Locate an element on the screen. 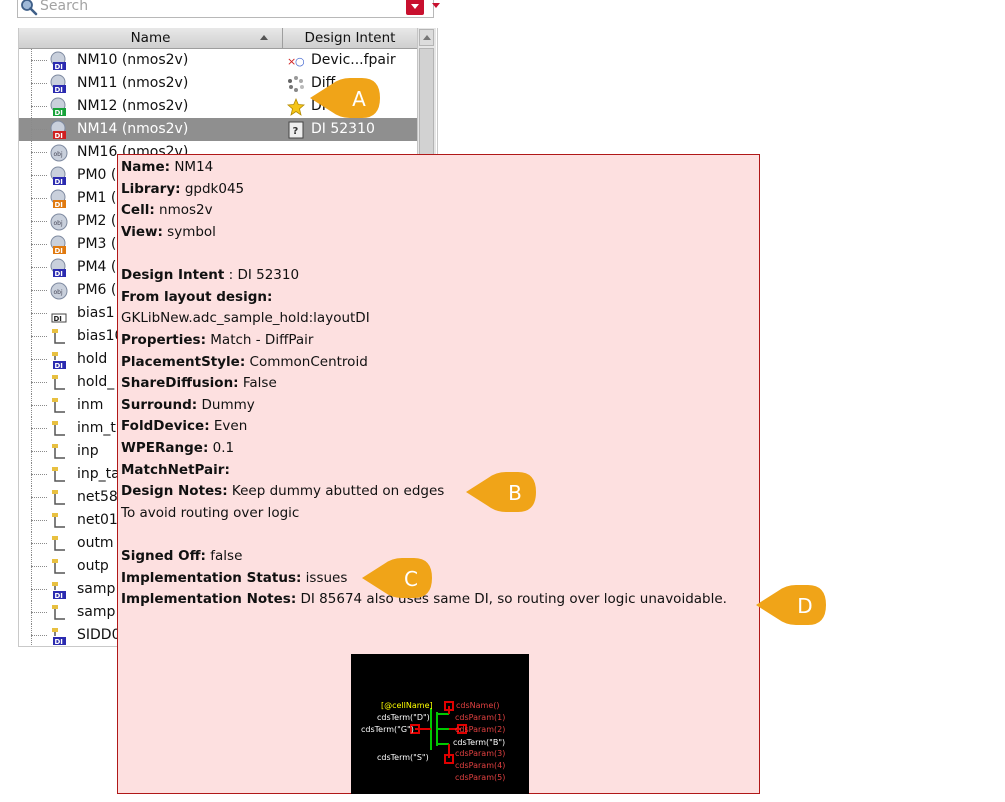  tooltip-view: View: symbol is located at coordinates (168, 232).